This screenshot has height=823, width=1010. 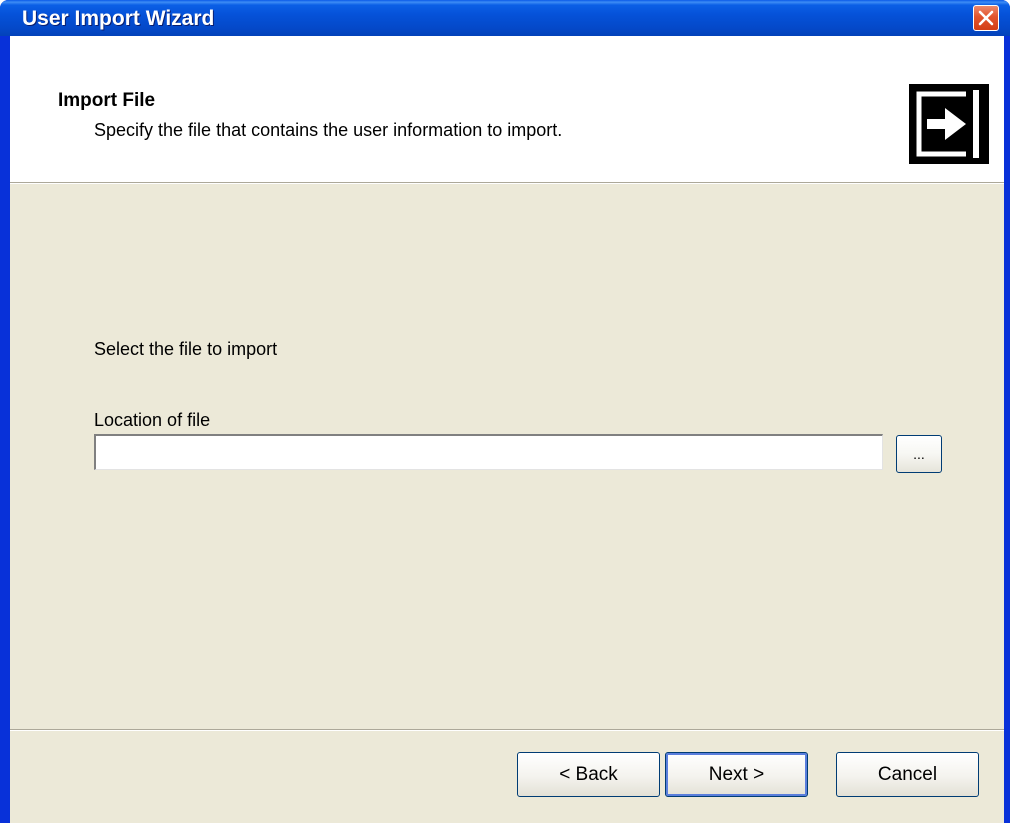 What do you see at coordinates (488, 452) in the screenshot?
I see `file-location-input` at bounding box center [488, 452].